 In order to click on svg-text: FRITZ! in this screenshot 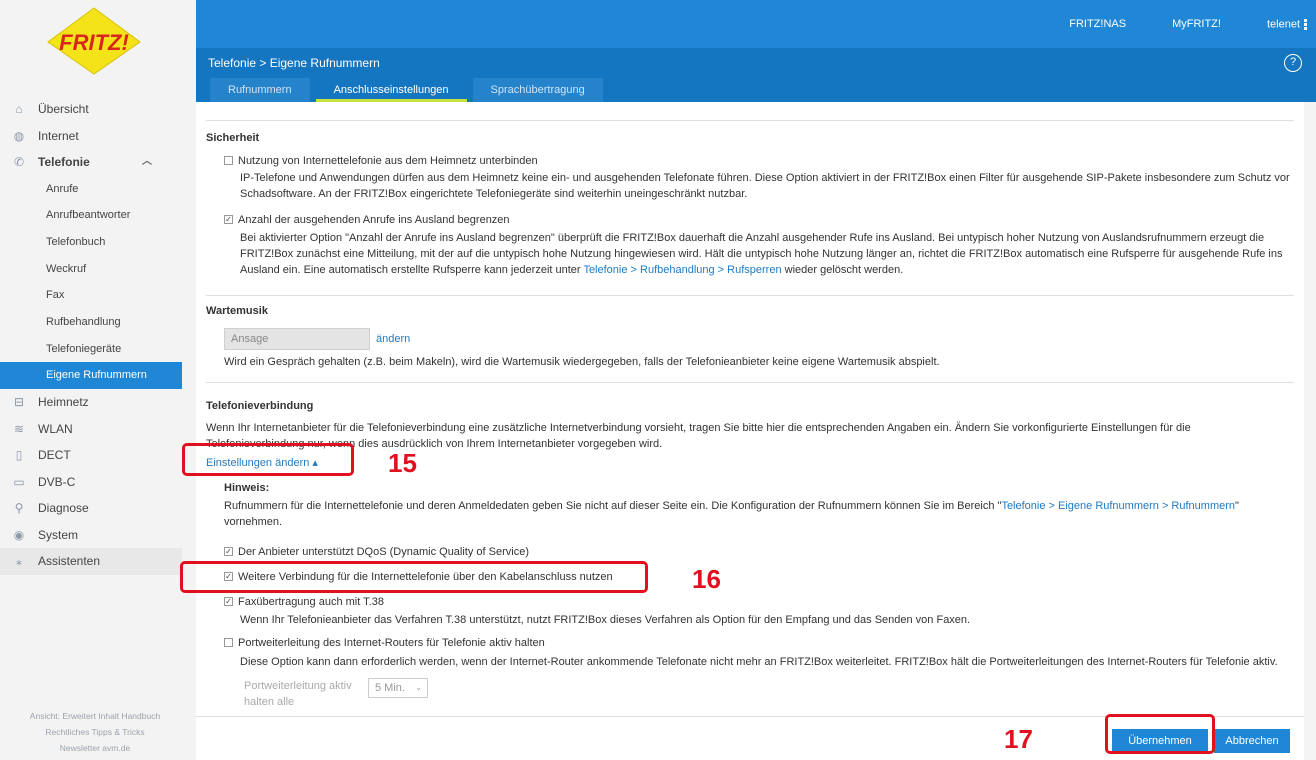, I will do `click(94, 42)`.